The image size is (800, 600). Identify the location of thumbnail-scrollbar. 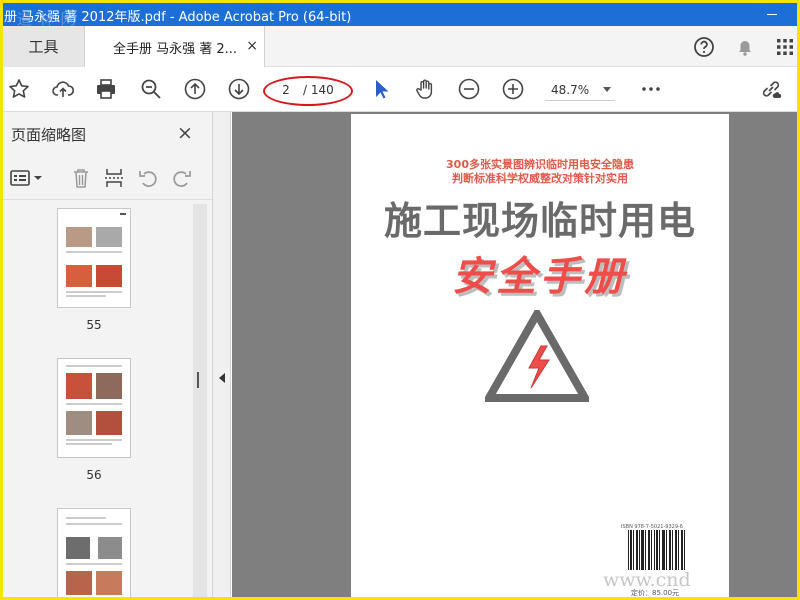
(200, 400).